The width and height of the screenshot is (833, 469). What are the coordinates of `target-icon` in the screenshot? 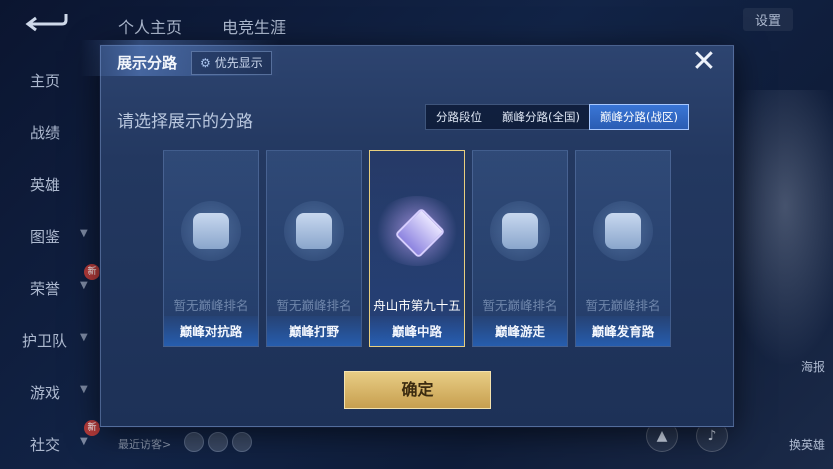 It's located at (623, 231).